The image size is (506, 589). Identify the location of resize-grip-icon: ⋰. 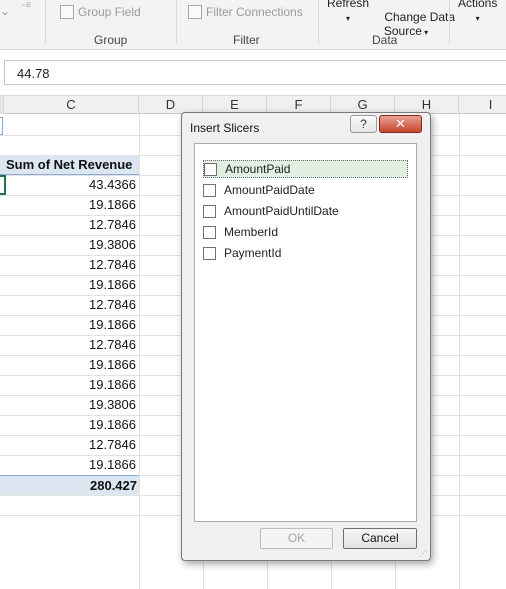
(423, 553).